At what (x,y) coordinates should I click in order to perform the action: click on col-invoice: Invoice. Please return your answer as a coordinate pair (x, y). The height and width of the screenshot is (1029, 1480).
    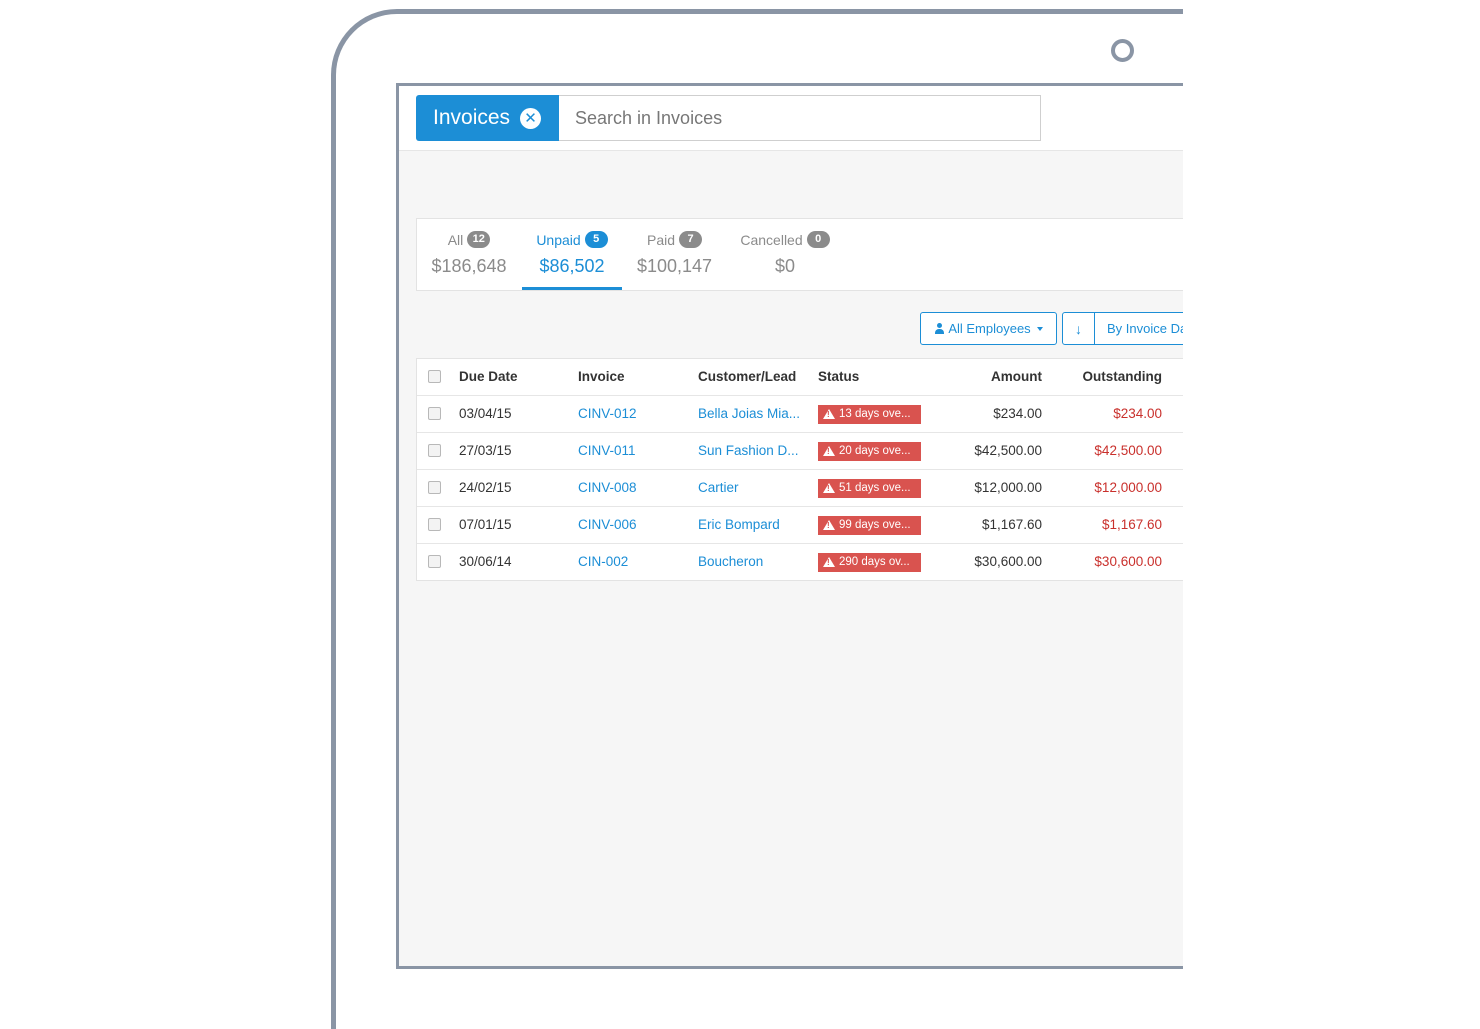
    Looking at the image, I should click on (633, 377).